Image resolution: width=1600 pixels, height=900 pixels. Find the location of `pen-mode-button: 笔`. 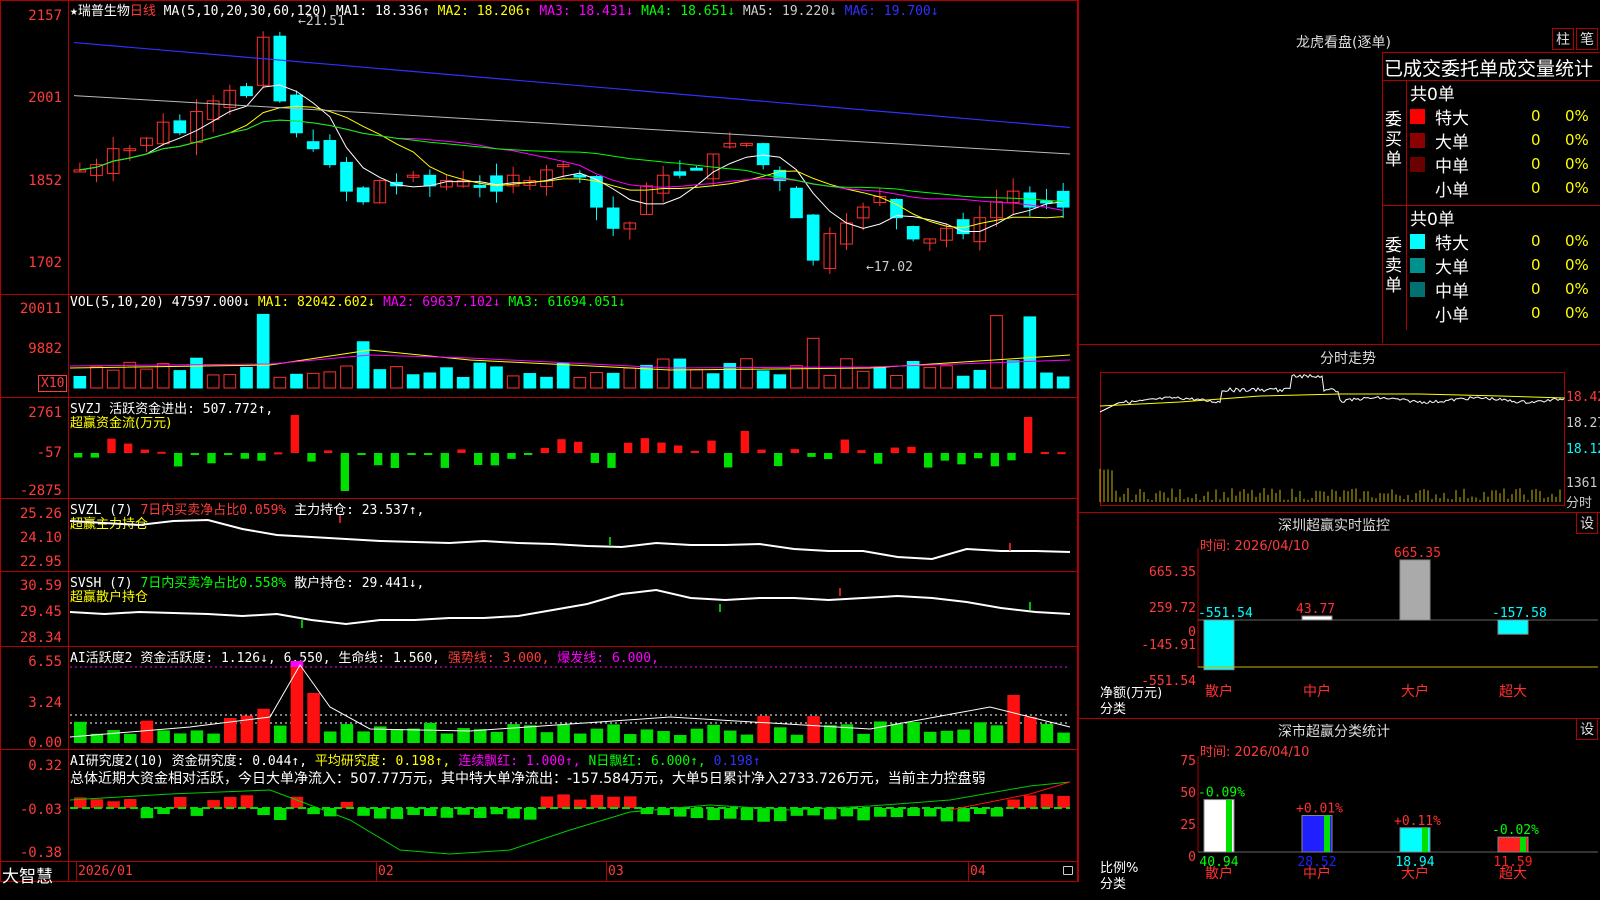

pen-mode-button: 笔 is located at coordinates (1587, 39).